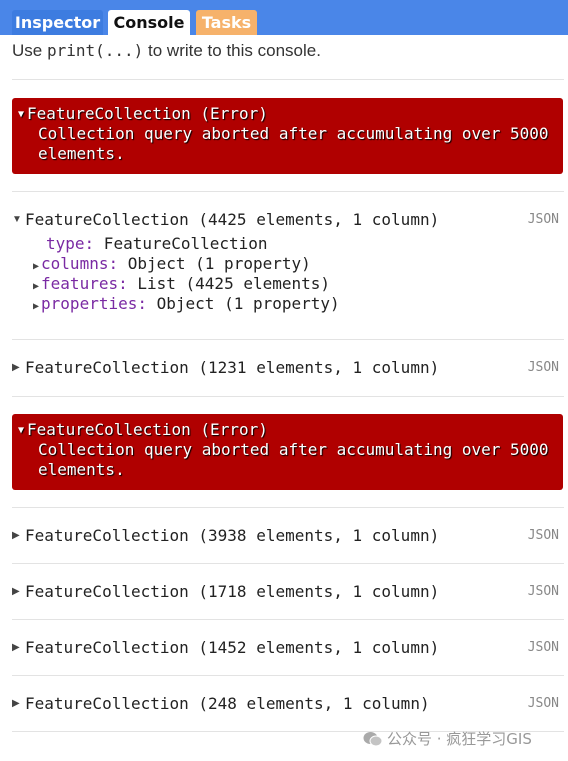 The width and height of the screenshot is (568, 761). I want to click on hint-text-after: to write to this console., so click(232, 50).